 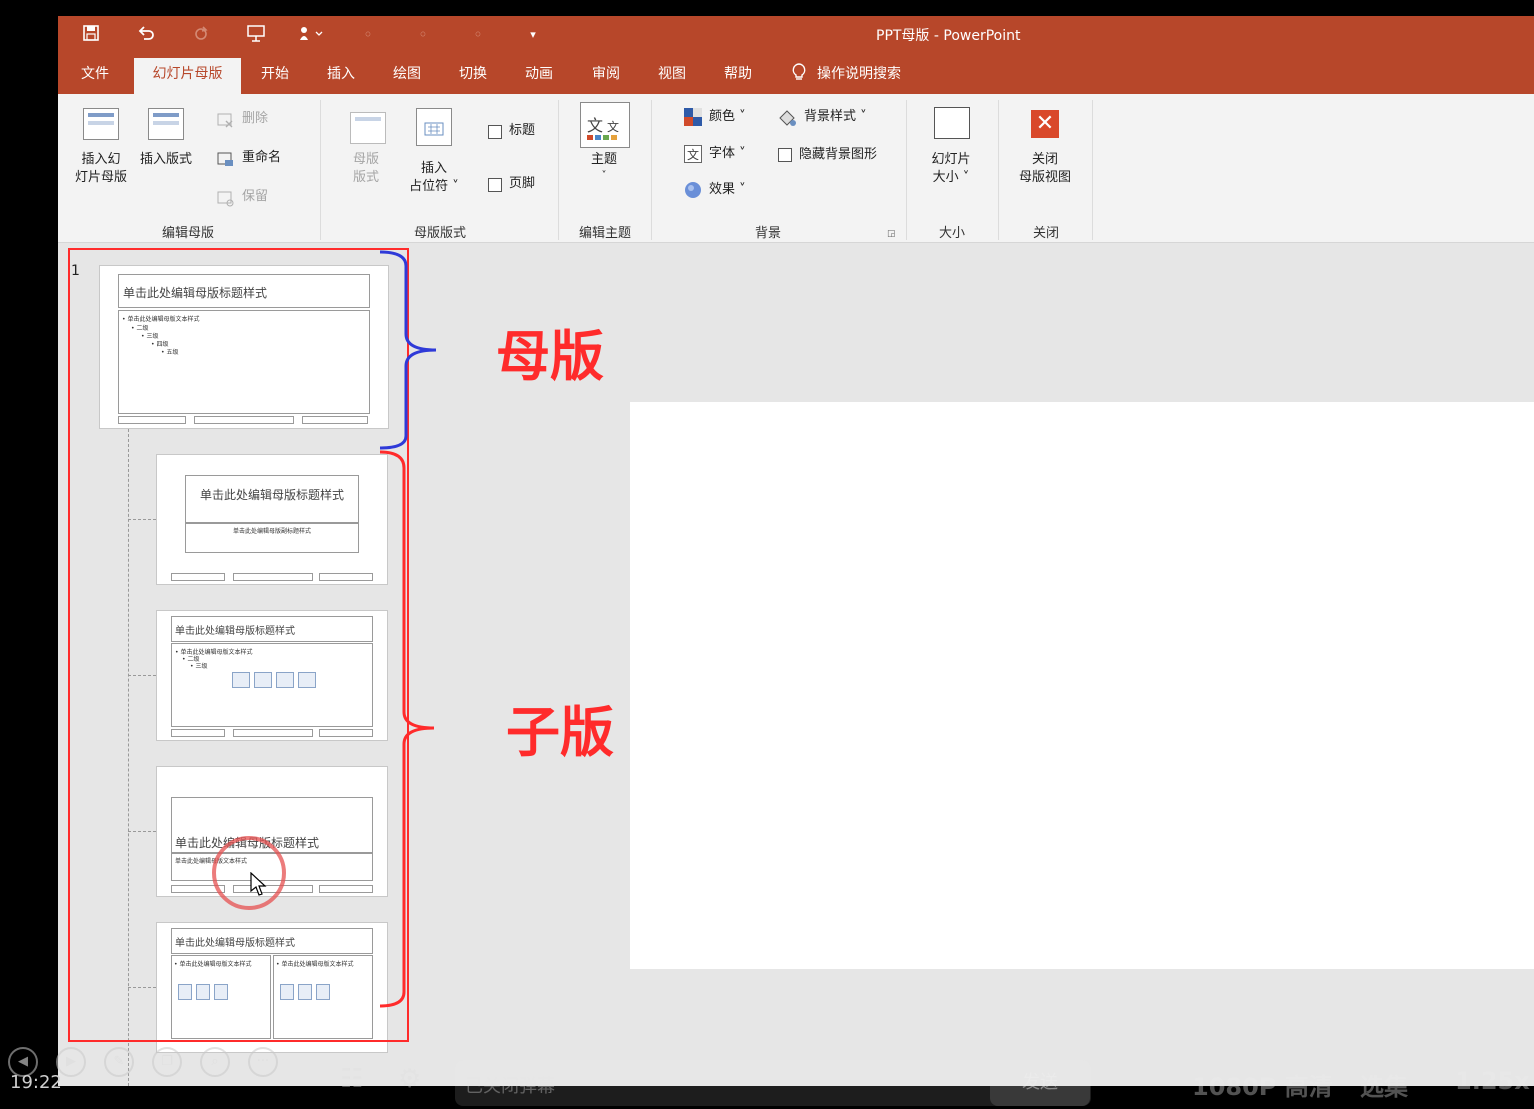 What do you see at coordinates (101, 124) in the screenshot?
I see `insert-slide-master-icon` at bounding box center [101, 124].